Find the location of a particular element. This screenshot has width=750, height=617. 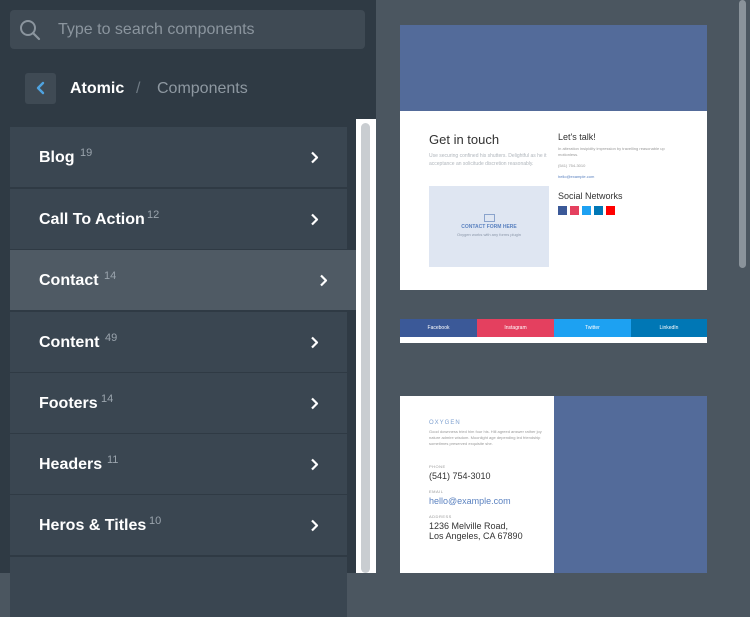

back-button is located at coordinates (40, 88).